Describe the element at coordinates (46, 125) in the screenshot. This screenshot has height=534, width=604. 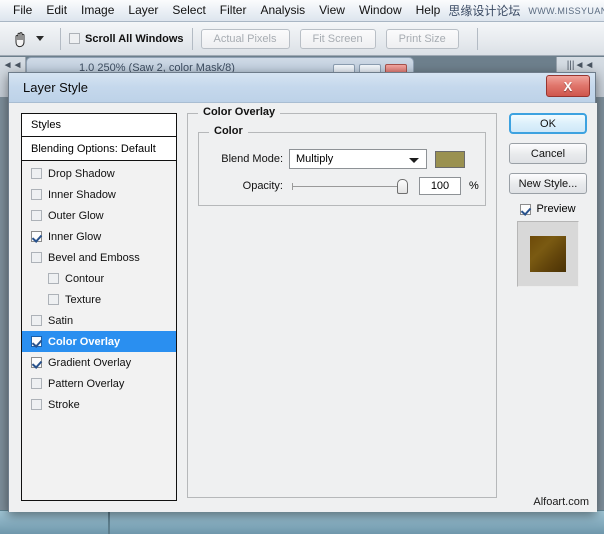
I see `styles-header-label: Styles` at that location.